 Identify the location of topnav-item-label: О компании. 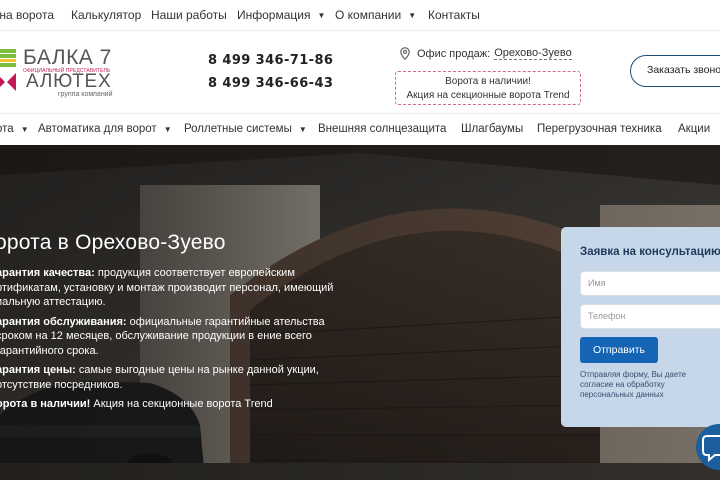
(368, 15).